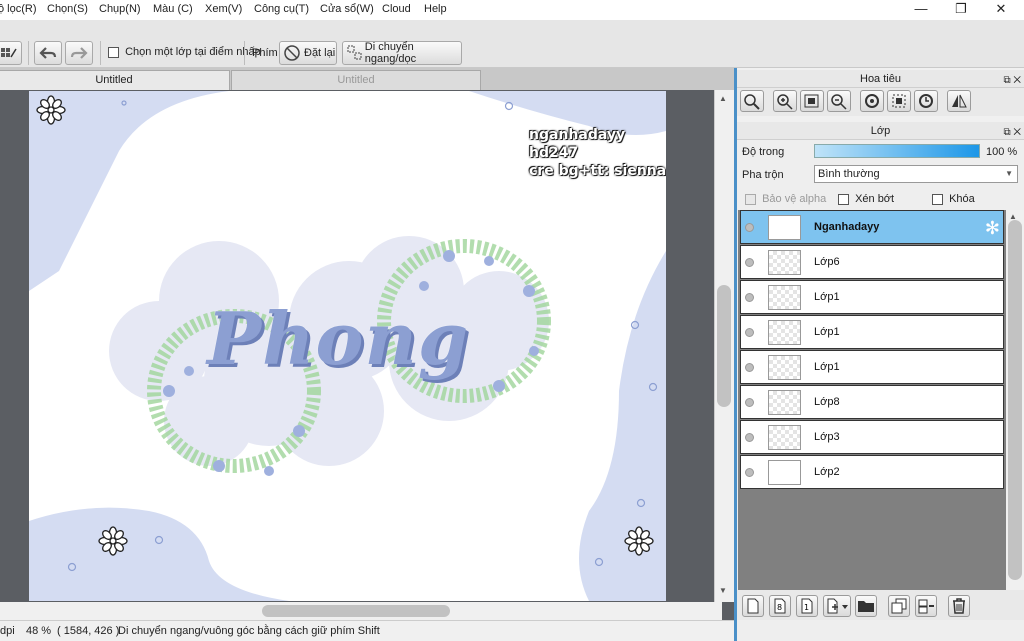 The image size is (1024, 641). Describe the element at coordinates (100, 53) in the screenshot. I see `toolbar-separator` at that location.